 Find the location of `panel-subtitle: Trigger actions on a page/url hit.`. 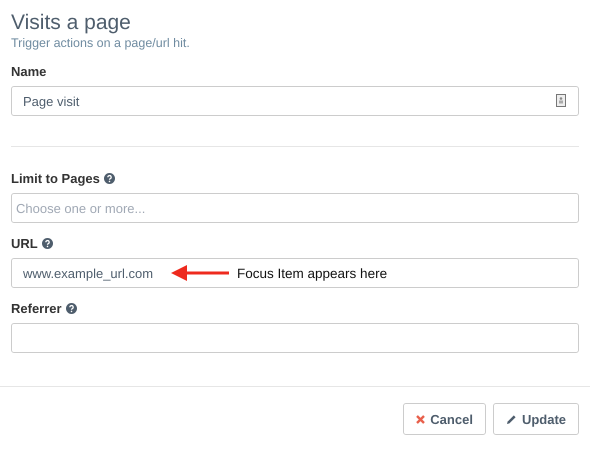

panel-subtitle: Trigger actions on a page/url hit. is located at coordinates (101, 43).